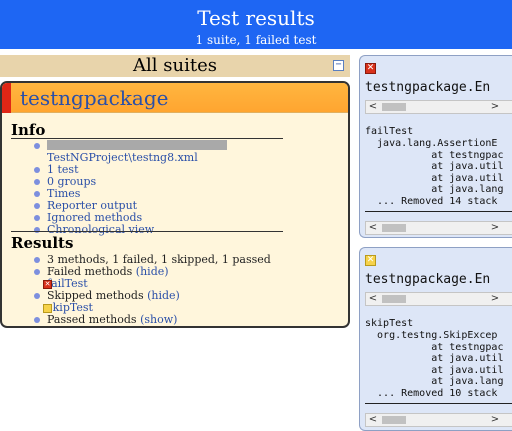 The width and height of the screenshot is (512, 431). What do you see at coordinates (6, 98) in the screenshot?
I see `suite-failed-flag` at bounding box center [6, 98].